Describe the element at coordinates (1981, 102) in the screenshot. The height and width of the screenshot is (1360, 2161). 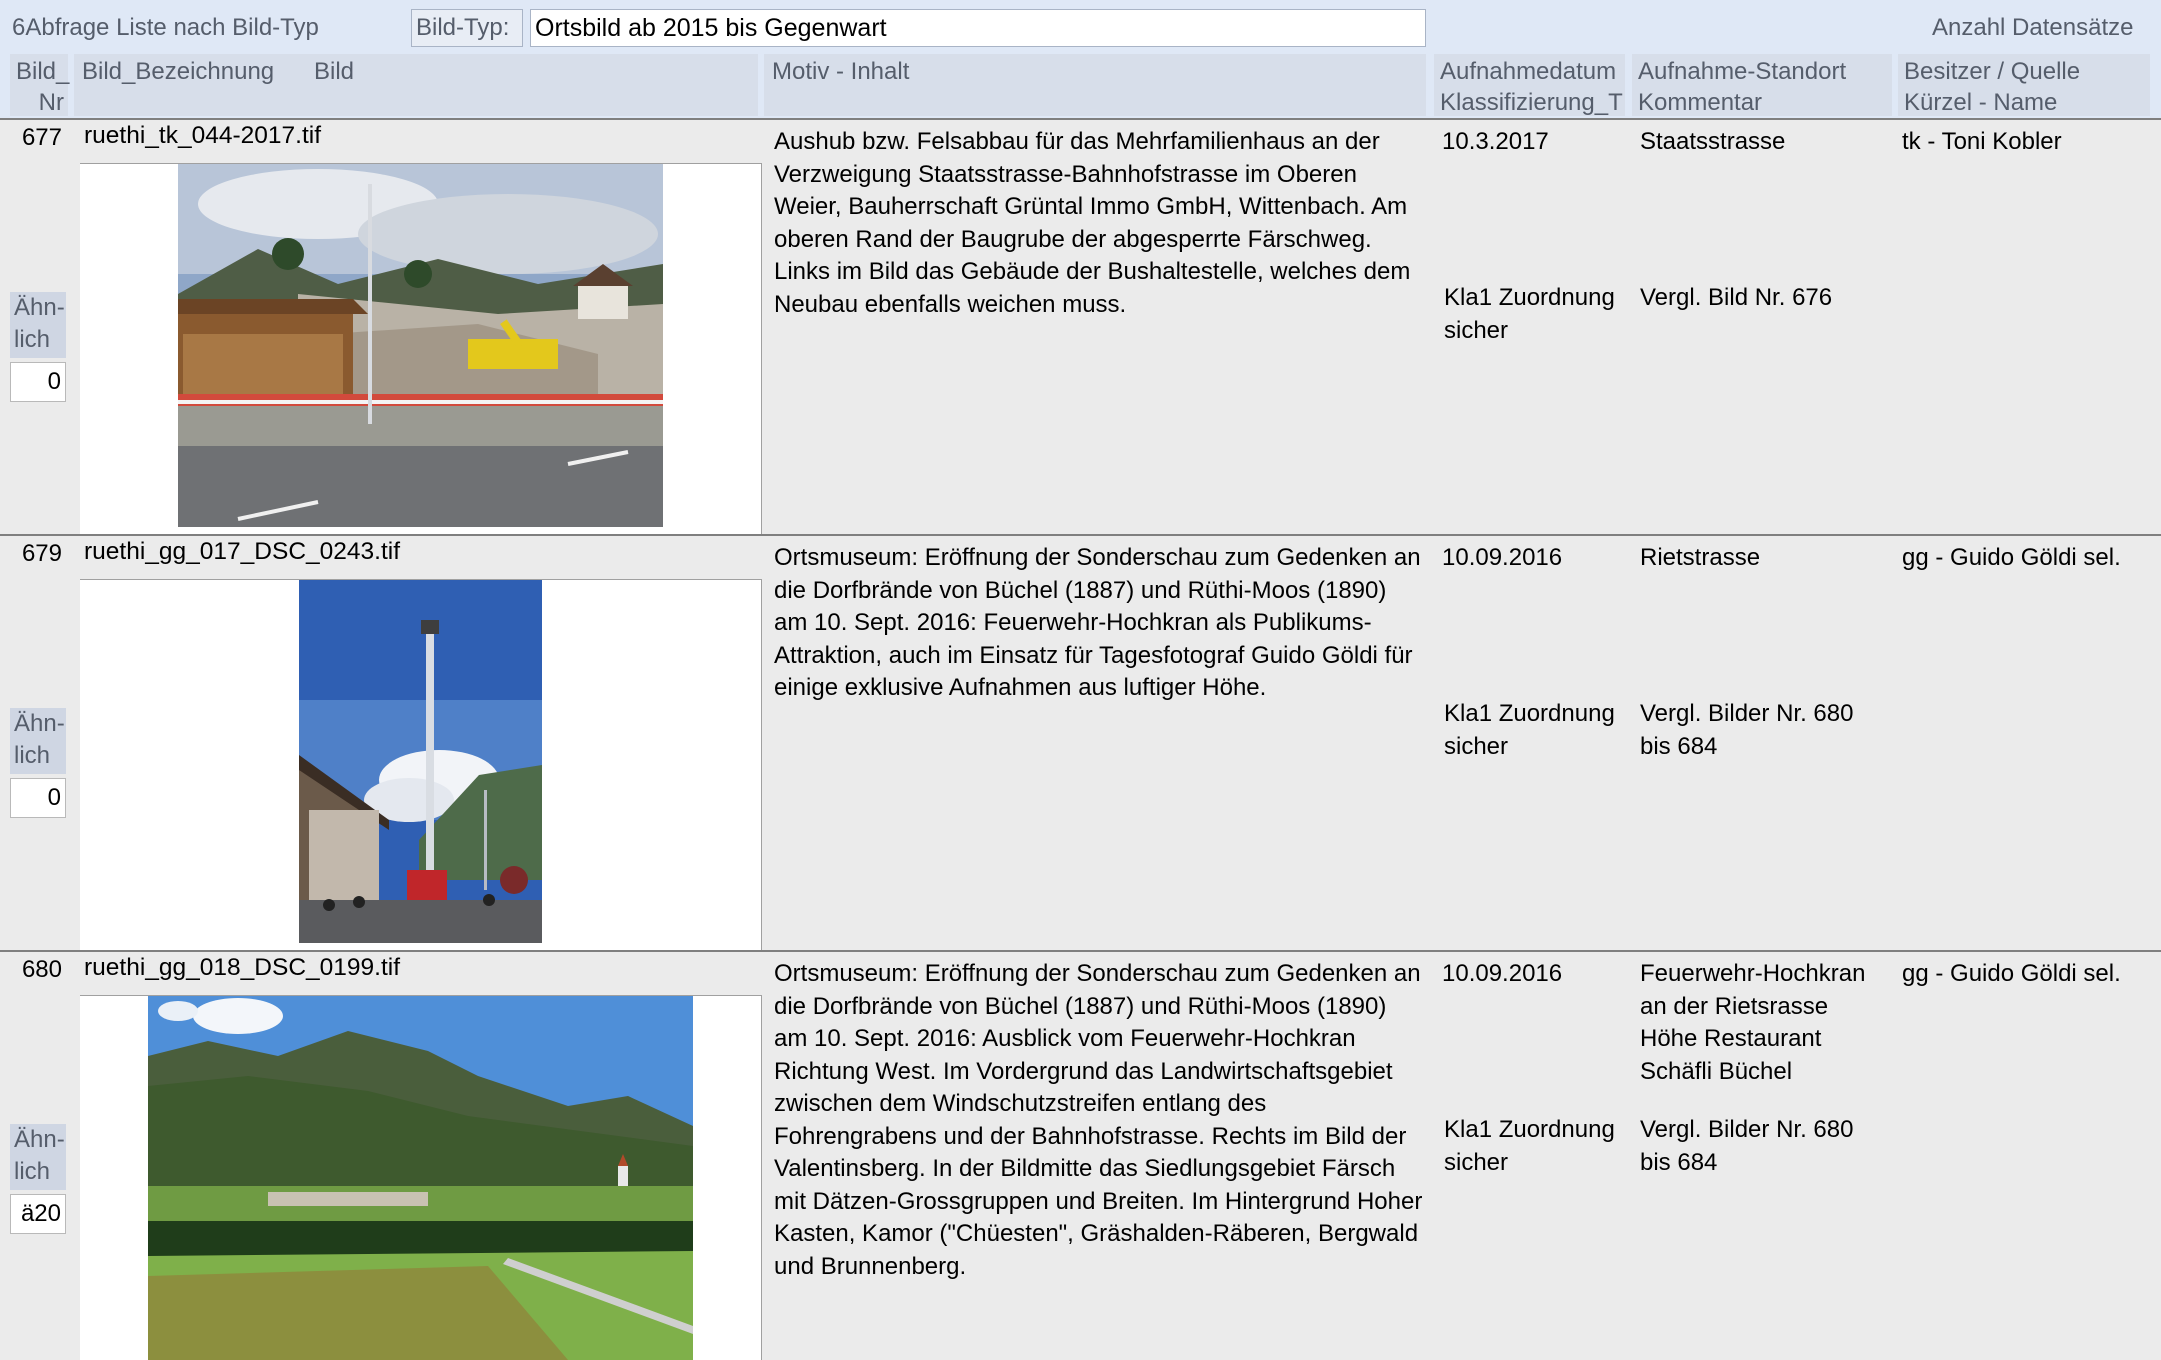
I see `col-header-besitzer-line2: Kürzel - Name` at that location.